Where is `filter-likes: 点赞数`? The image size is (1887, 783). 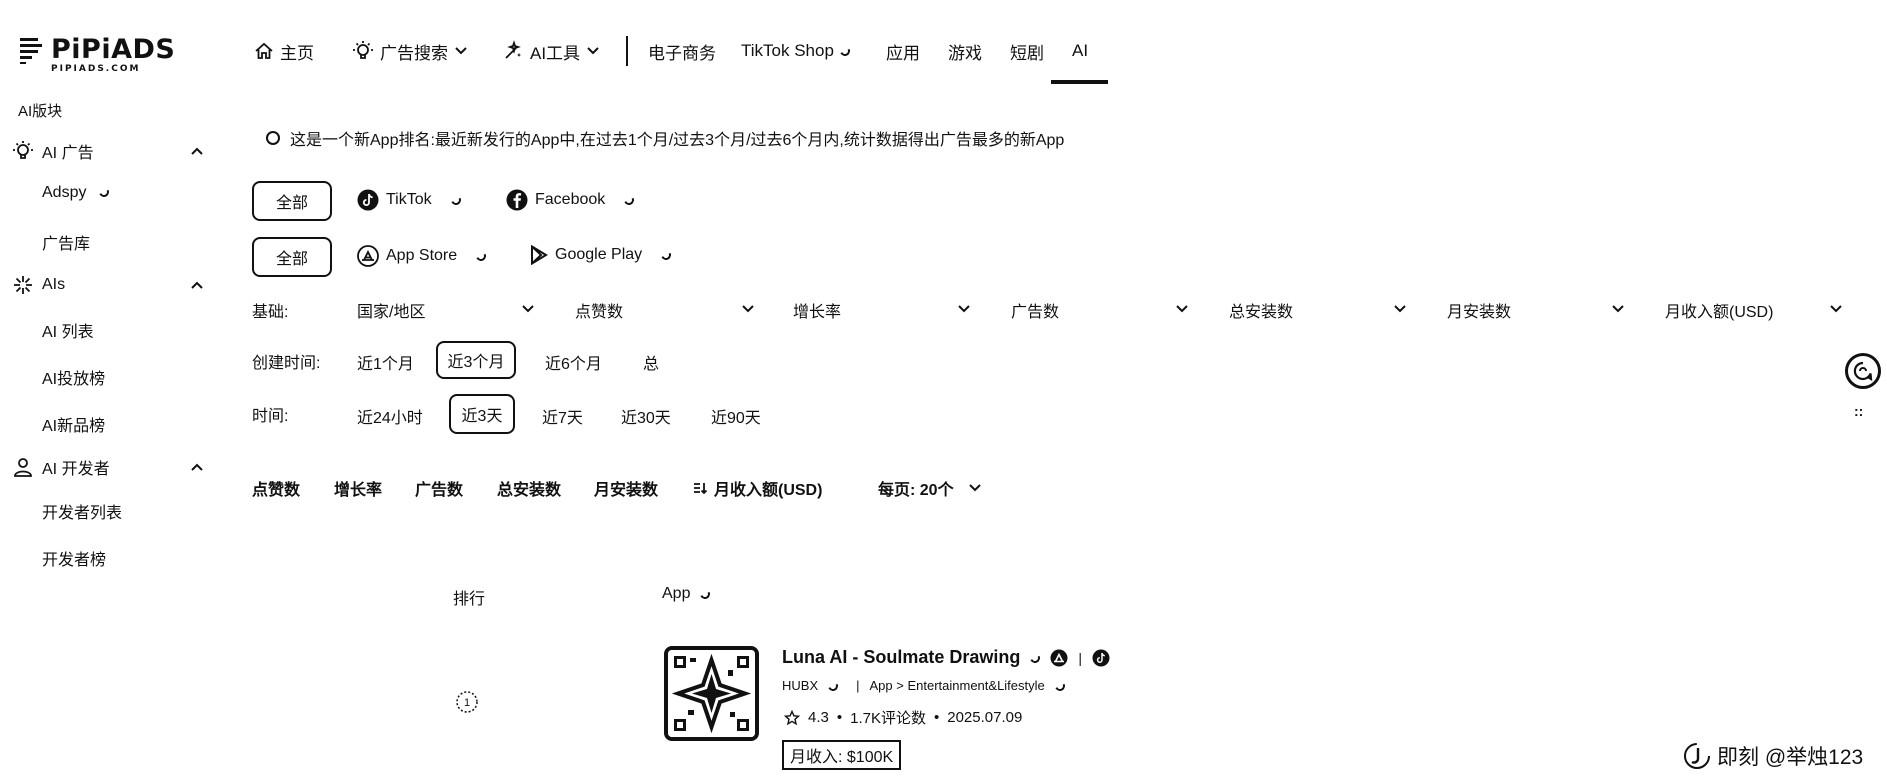 filter-likes: 点赞数 is located at coordinates (599, 310).